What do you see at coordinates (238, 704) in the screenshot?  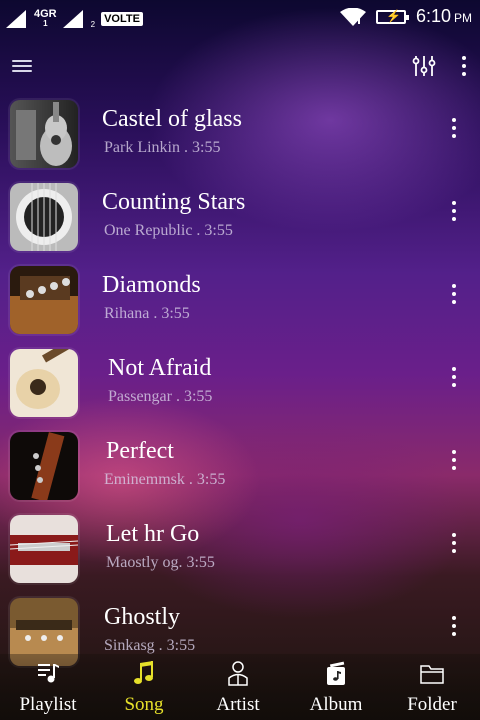 I see `tab-label: Artist` at bounding box center [238, 704].